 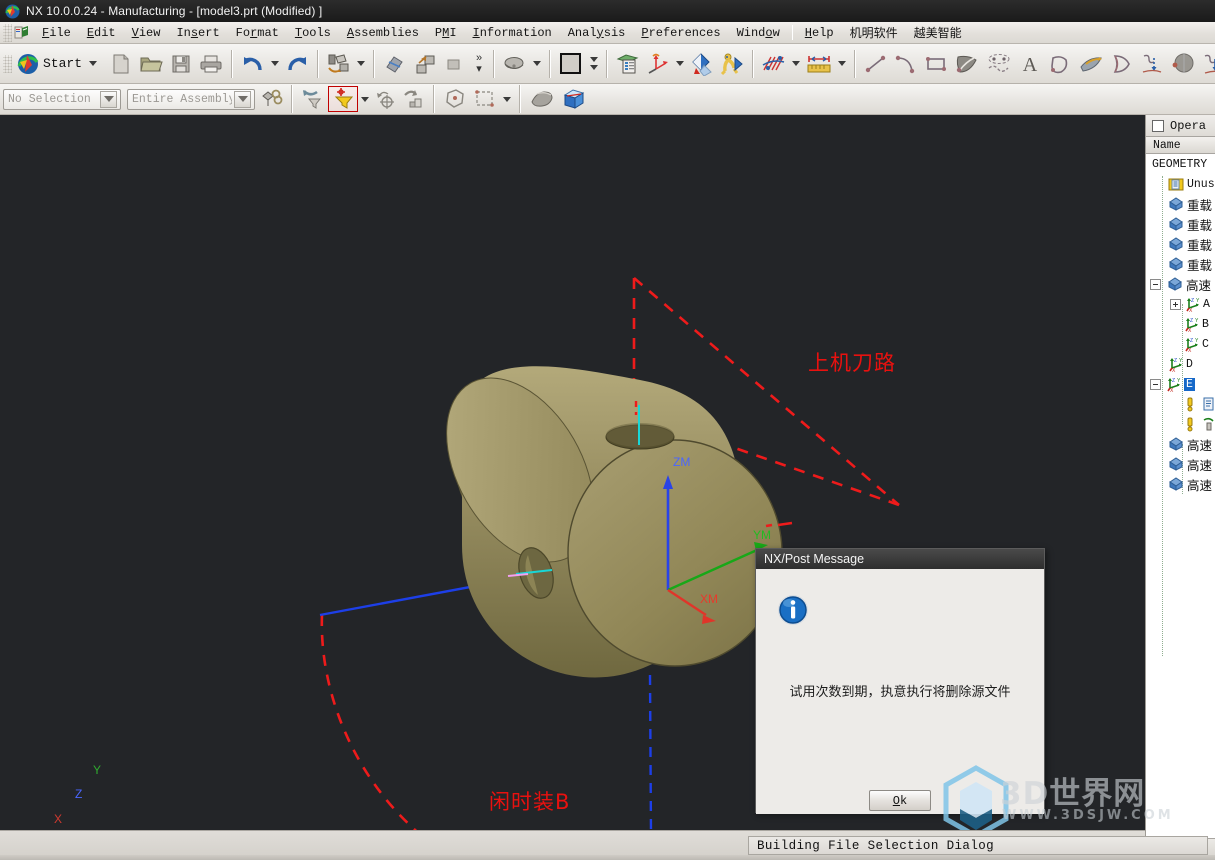 I want to click on nx-post-message-dialog: NX/Post Message 试用次数到期，执意执行将删除源文件 Ok, so click(x=900, y=681).